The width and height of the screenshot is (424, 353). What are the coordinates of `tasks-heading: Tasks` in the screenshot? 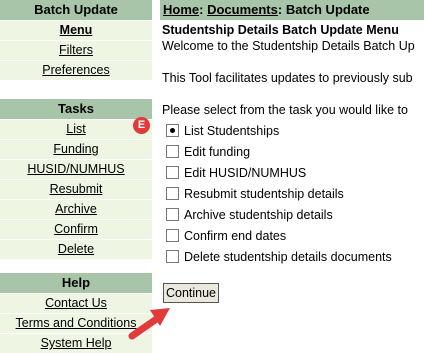 It's located at (76, 109).